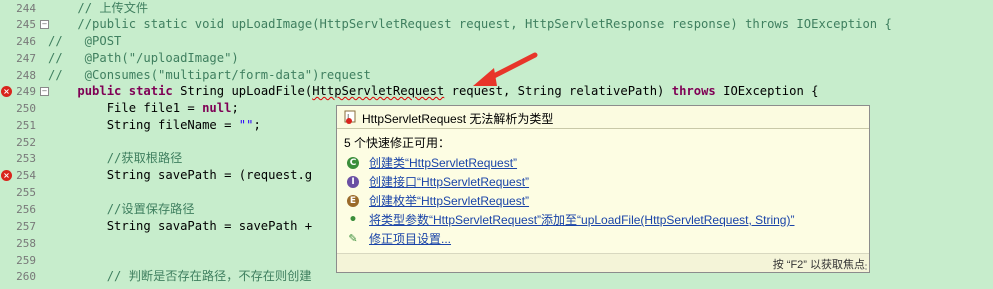 Image resolution: width=993 pixels, height=289 pixels. What do you see at coordinates (353, 220) in the screenshot?
I see `type-parameter-icon: •` at bounding box center [353, 220].